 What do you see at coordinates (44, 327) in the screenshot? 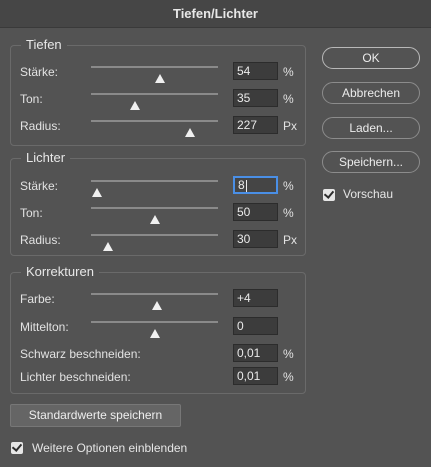
I see `label-mittelton: Mittelton:` at bounding box center [44, 327].